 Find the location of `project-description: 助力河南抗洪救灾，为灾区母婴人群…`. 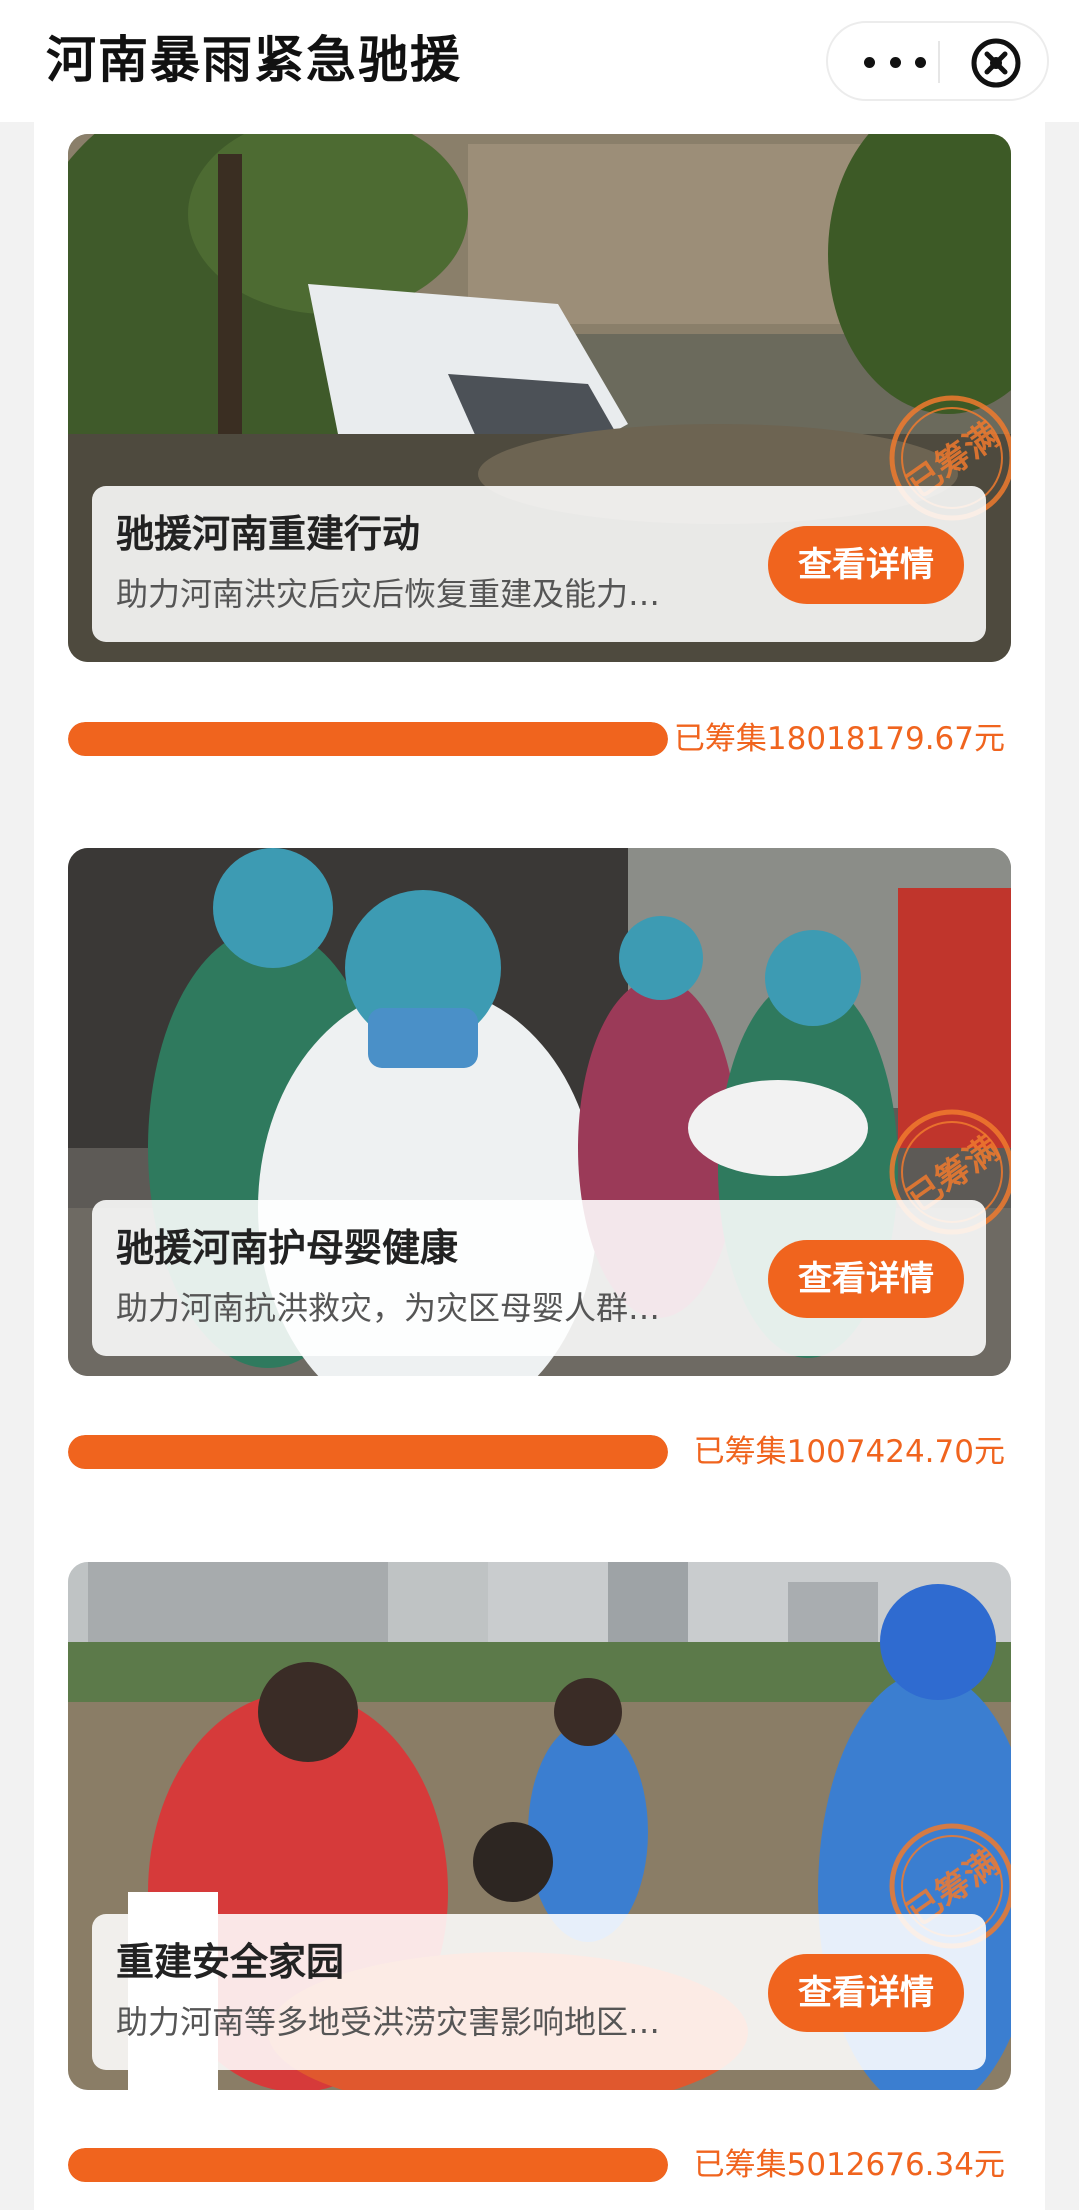

project-description: 助力河南抗洪救灾，为灾区母婴人群… is located at coordinates (388, 1308).